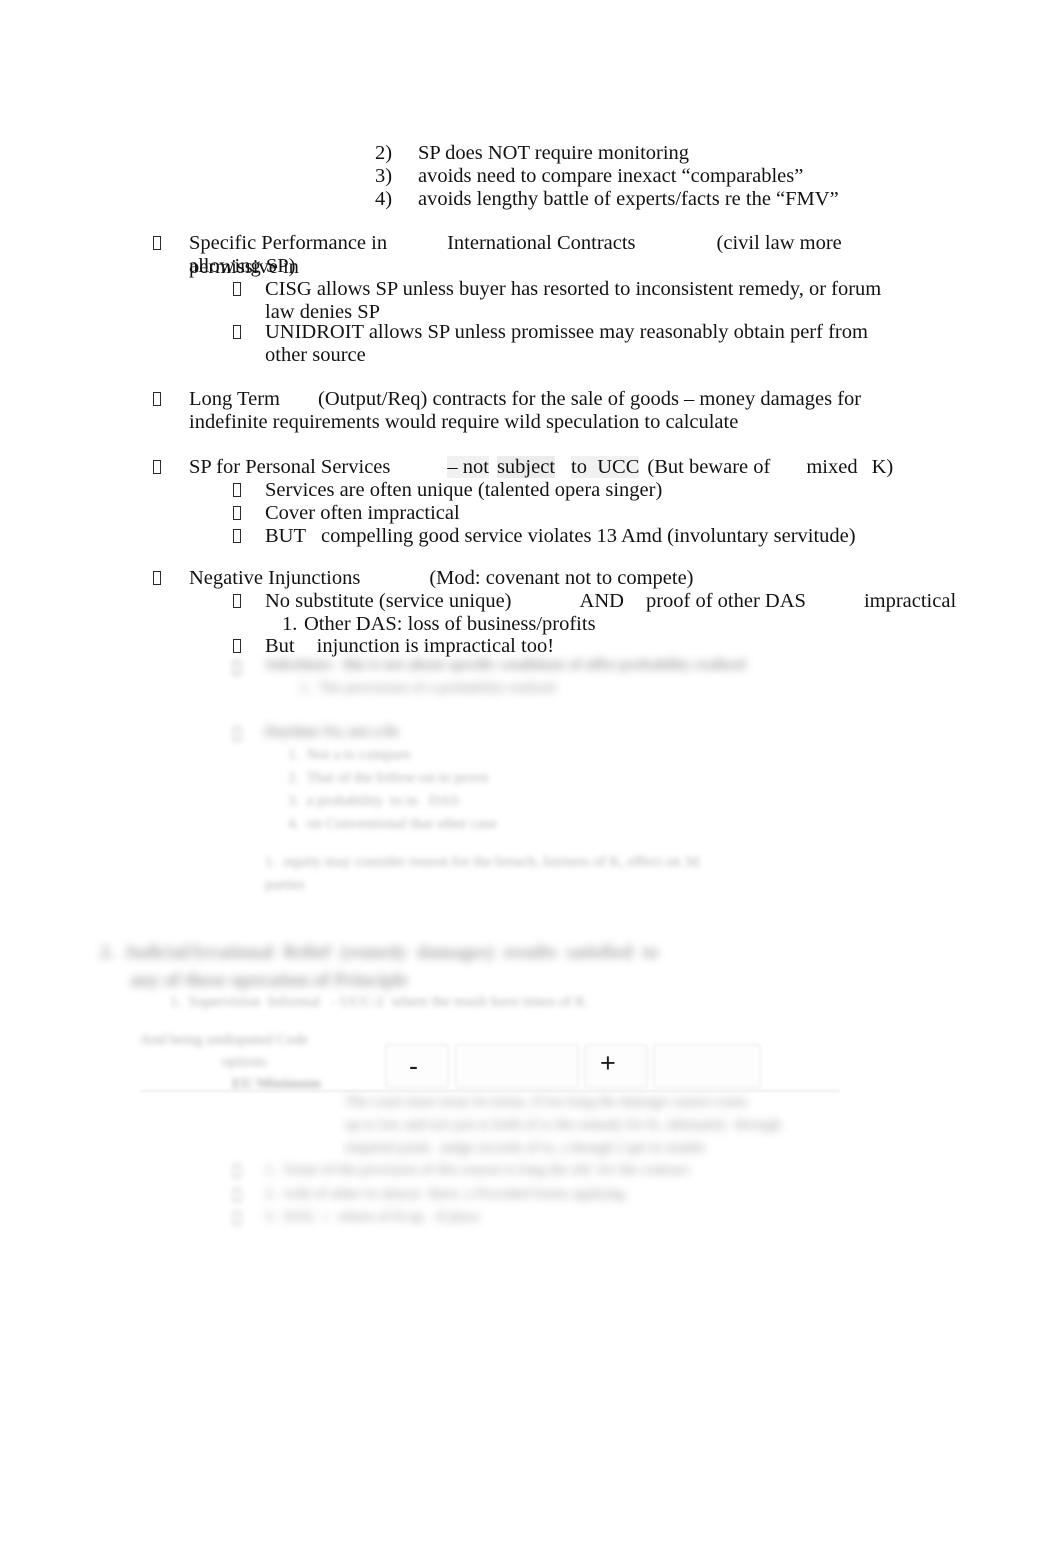 The height and width of the screenshot is (1561, 1062). I want to click on redacted-form-label: And being undisputed Code, so click(224, 1040).